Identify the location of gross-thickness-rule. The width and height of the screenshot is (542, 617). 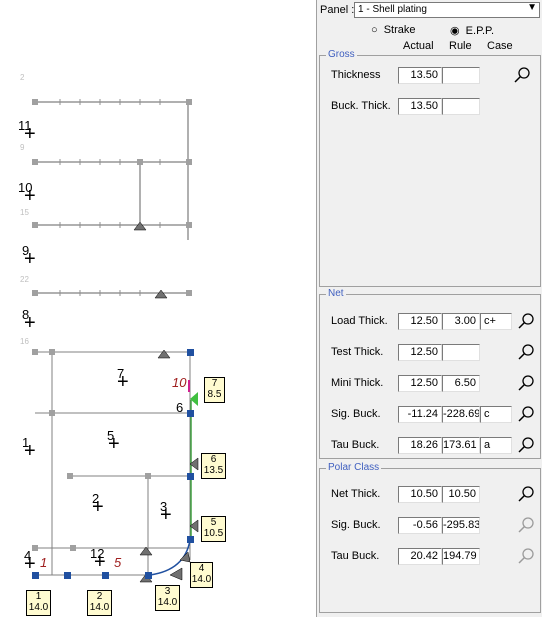
(461, 75).